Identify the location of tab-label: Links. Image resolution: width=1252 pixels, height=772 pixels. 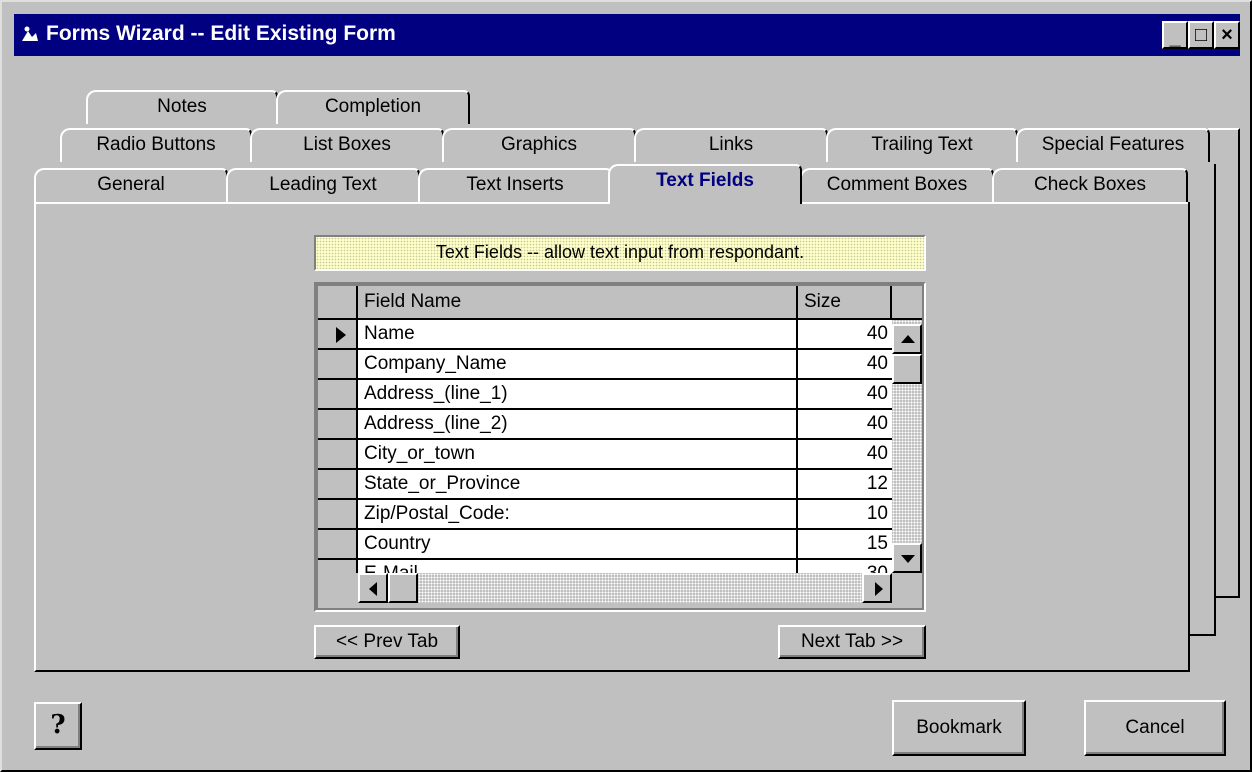
(731, 144).